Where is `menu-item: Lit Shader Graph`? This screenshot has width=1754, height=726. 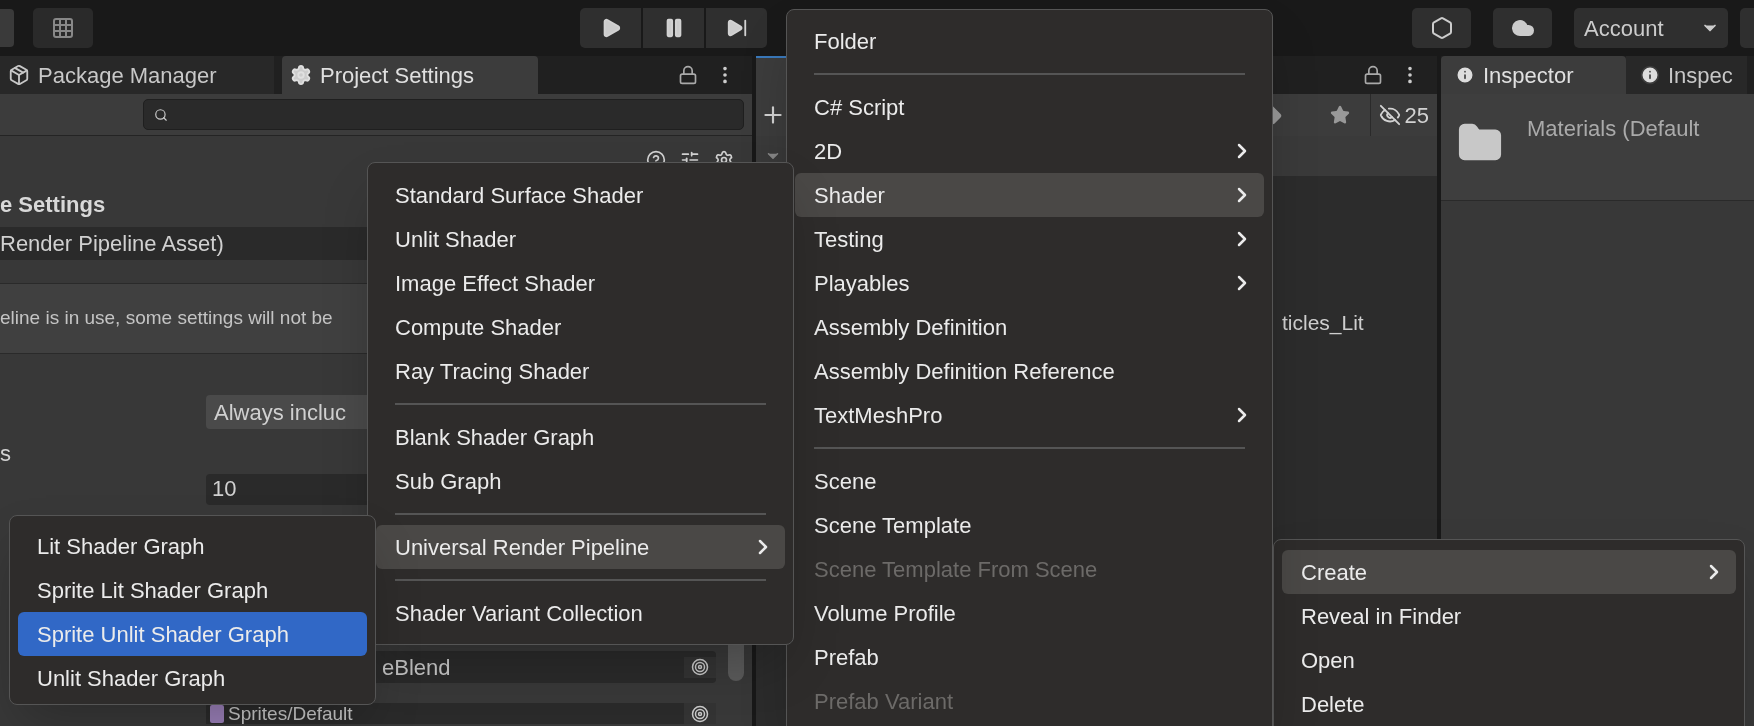 menu-item: Lit Shader Graph is located at coordinates (192, 546).